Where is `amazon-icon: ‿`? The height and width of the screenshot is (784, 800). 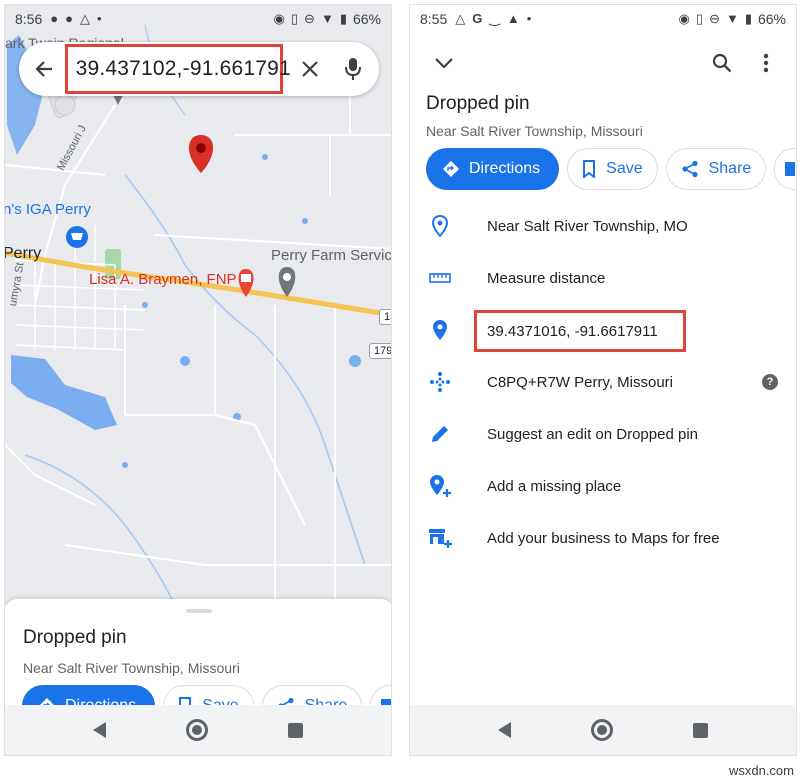 amazon-icon: ‿ is located at coordinates (494, 18).